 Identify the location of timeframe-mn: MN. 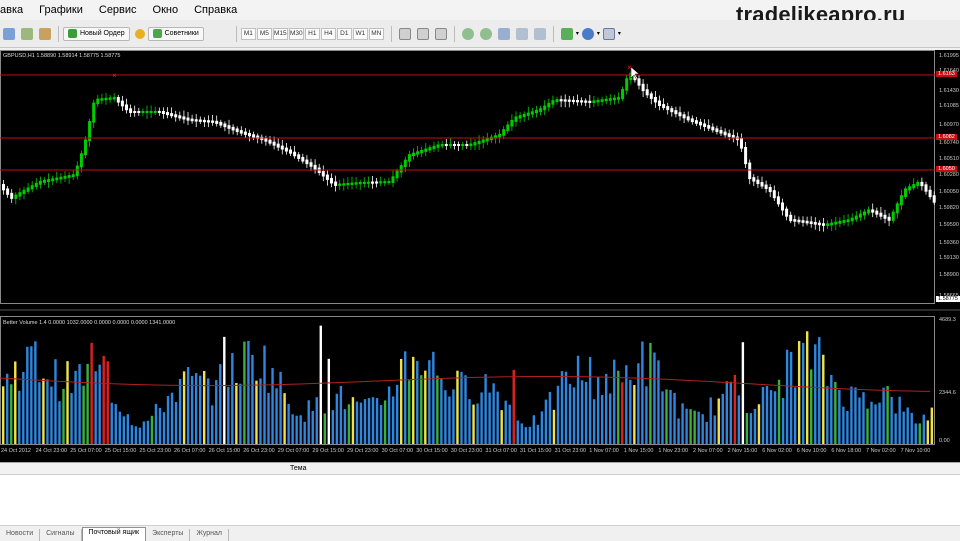
(376, 33).